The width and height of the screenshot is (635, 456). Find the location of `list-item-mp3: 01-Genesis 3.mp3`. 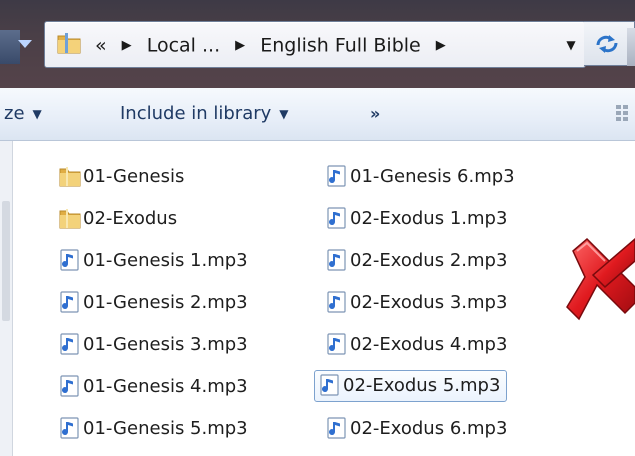

list-item-mp3: 01-Genesis 3.mp3 is located at coordinates (154, 345).